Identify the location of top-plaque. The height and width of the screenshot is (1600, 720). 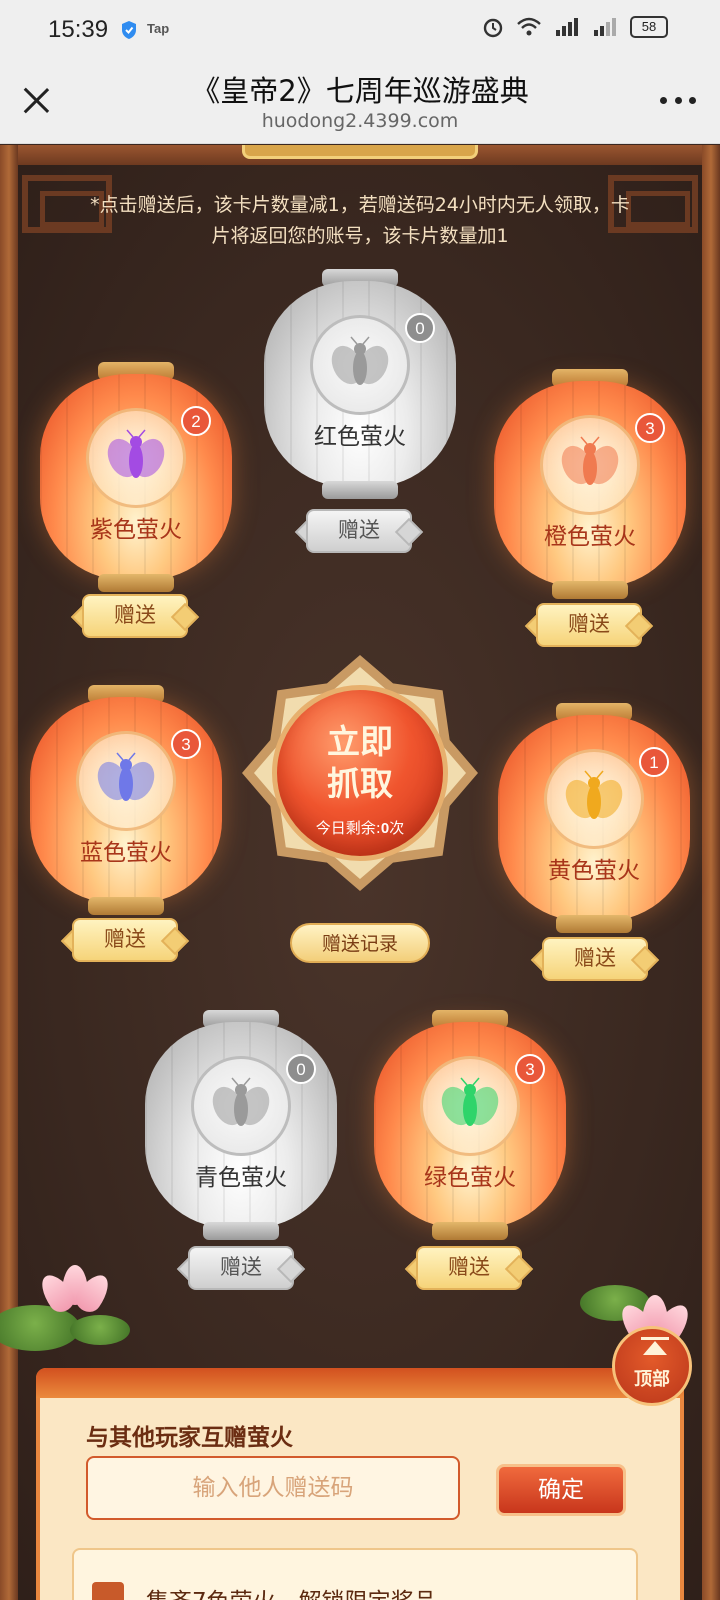
(360, 152).